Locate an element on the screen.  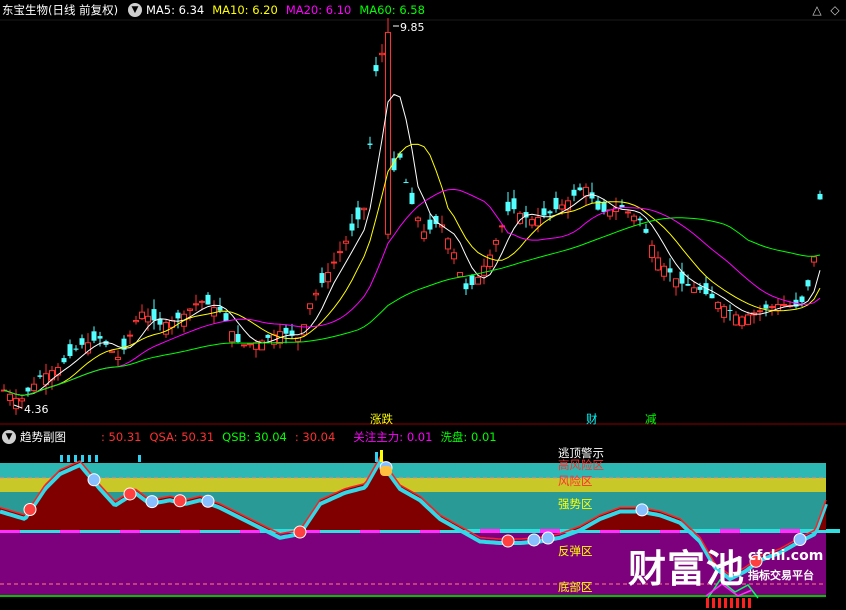
ma-settings-icon: ▼ is located at coordinates (135, 10).